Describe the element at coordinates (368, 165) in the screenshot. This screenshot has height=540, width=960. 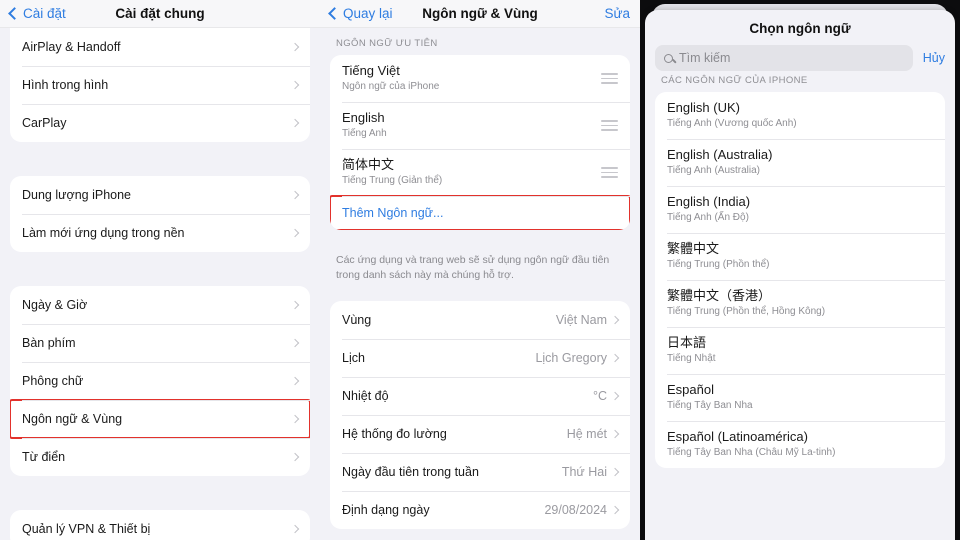
I see `language-name: 简体中文` at that location.